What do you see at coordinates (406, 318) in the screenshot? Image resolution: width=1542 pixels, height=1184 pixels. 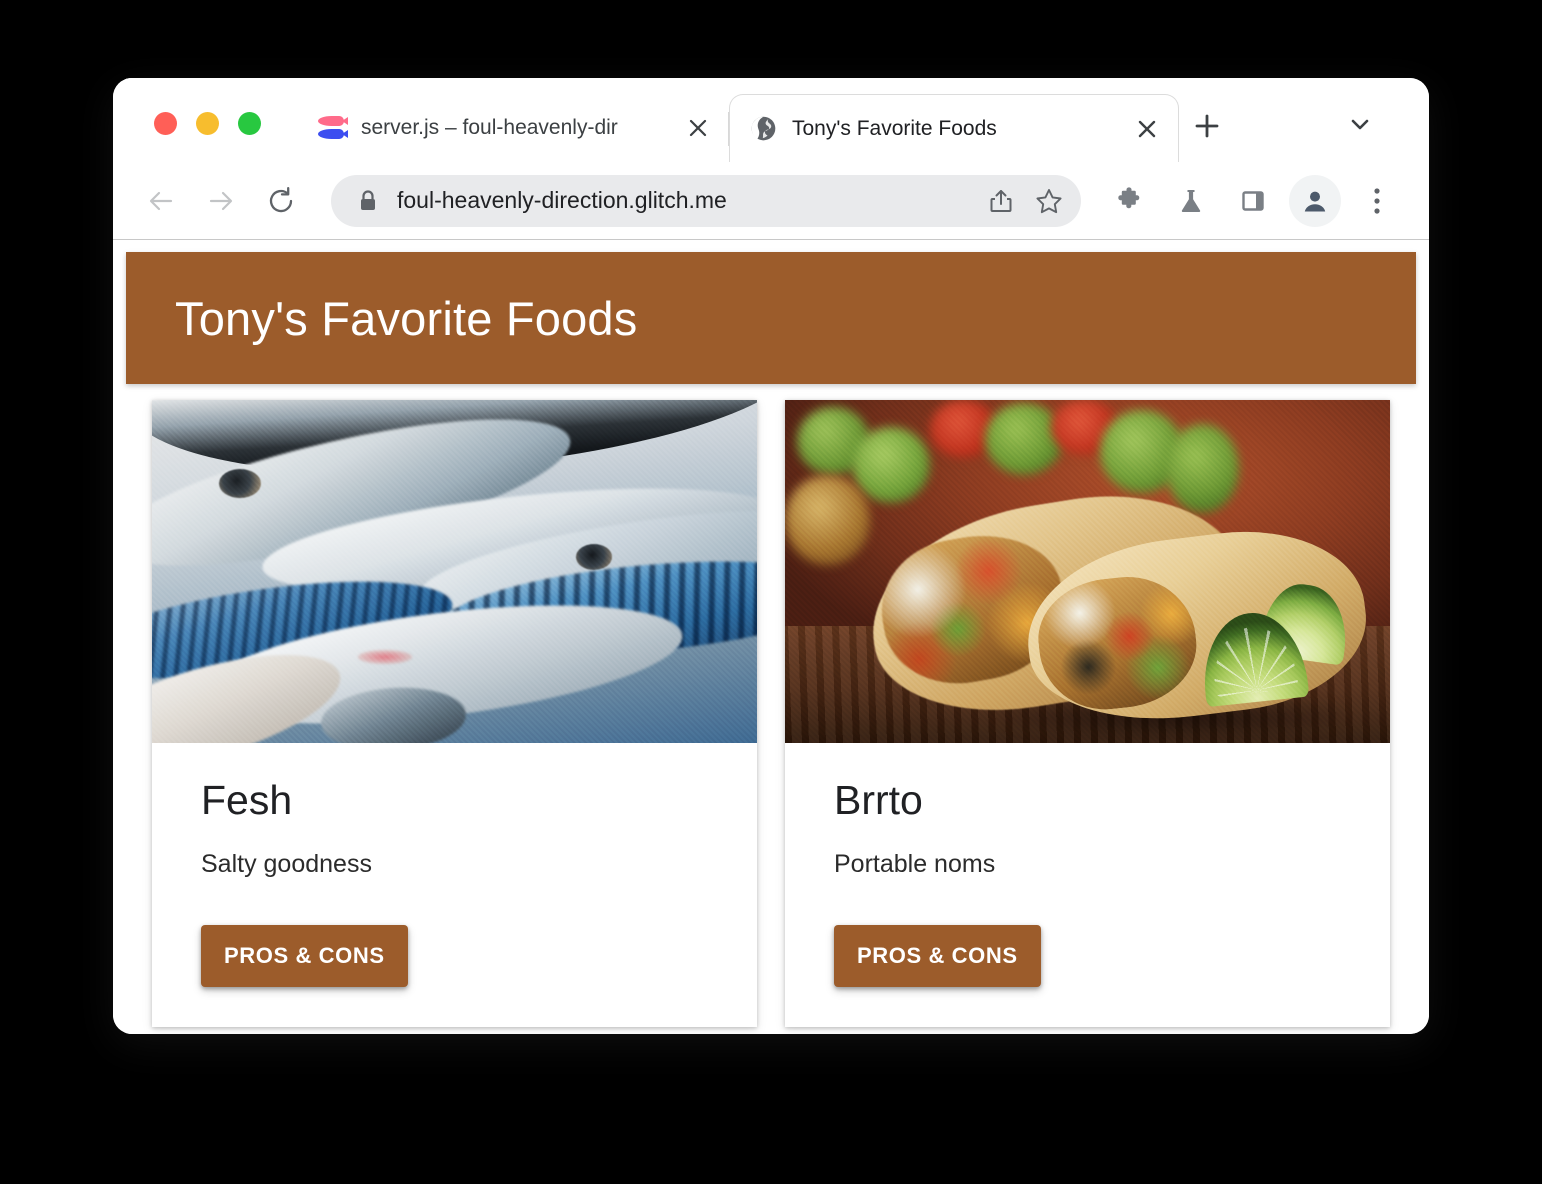 I see `page-title: Tony's Favorite Foods` at bounding box center [406, 318].